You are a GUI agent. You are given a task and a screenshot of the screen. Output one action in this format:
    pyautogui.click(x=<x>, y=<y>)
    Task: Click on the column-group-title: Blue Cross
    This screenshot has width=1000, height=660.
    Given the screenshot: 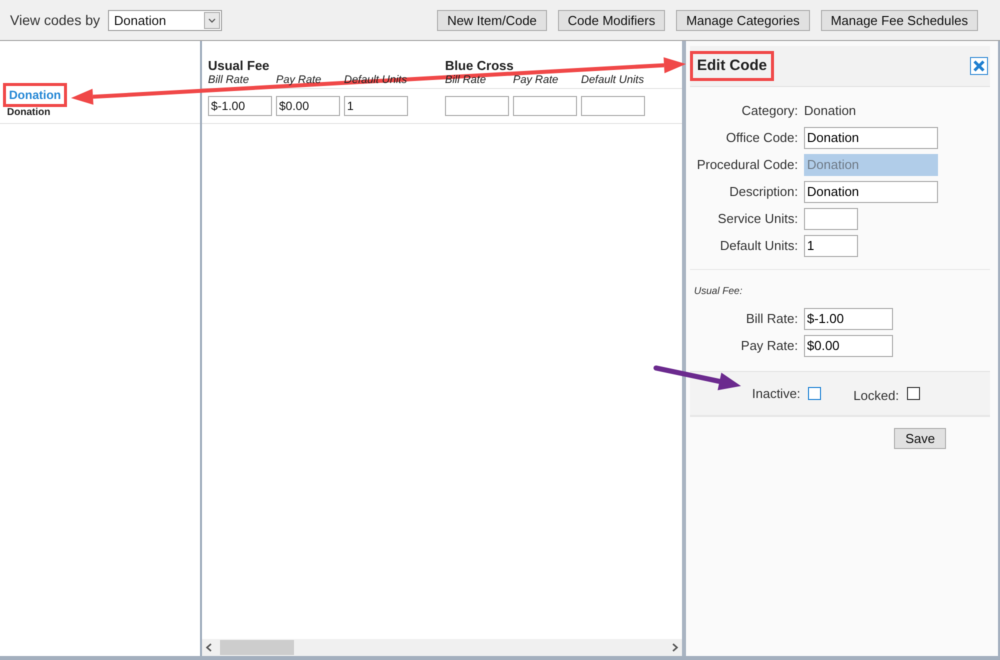 What is the action you would take?
    pyautogui.click(x=480, y=66)
    